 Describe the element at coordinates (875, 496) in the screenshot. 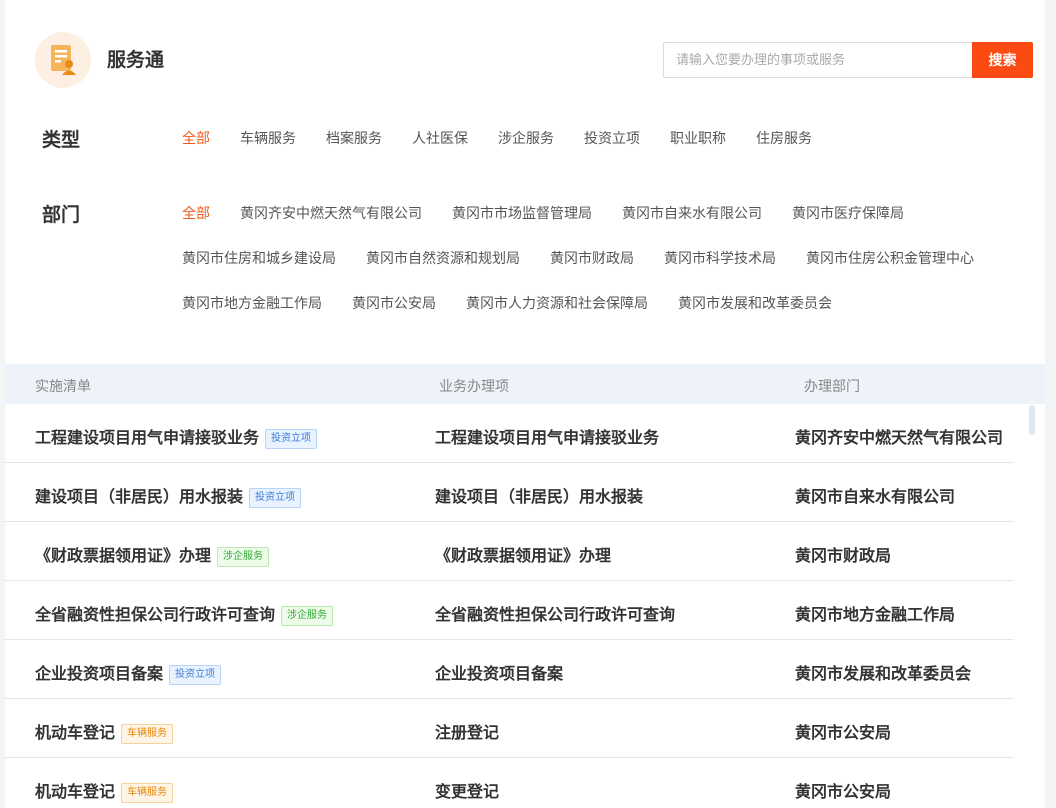

I see `cell-department: 黄冈市自来水有限公司` at that location.